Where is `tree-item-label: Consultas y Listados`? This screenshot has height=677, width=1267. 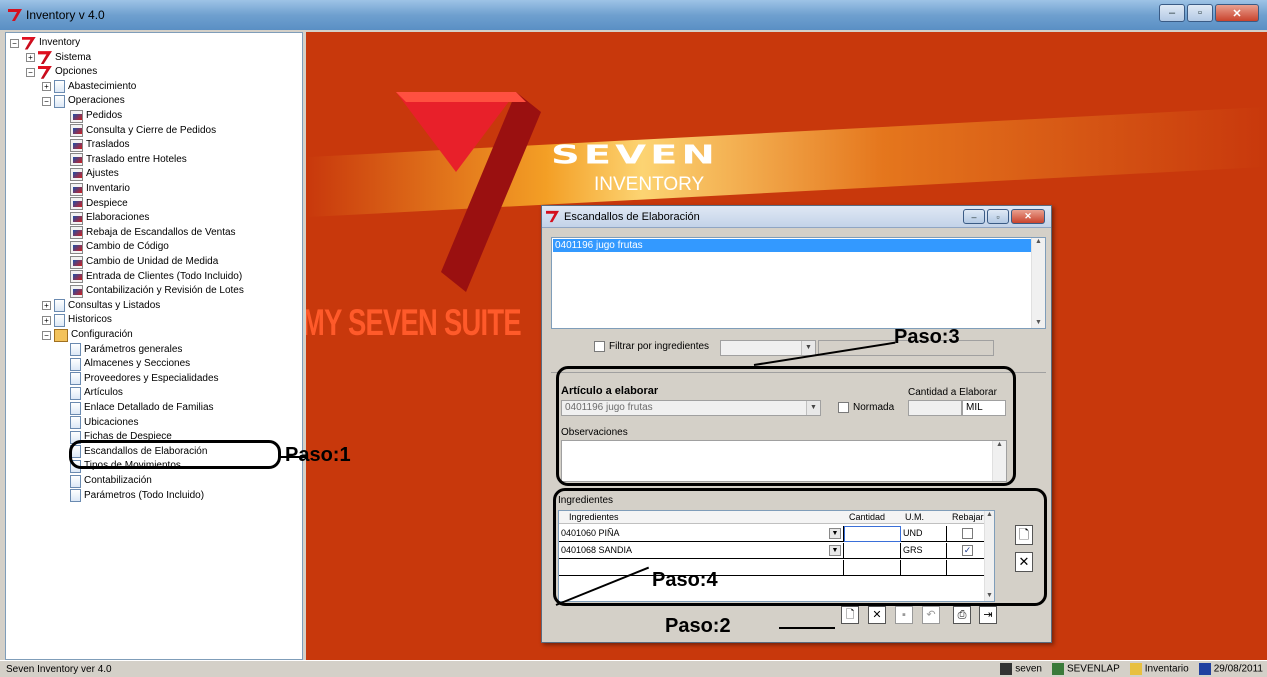 tree-item-label: Consultas y Listados is located at coordinates (114, 305).